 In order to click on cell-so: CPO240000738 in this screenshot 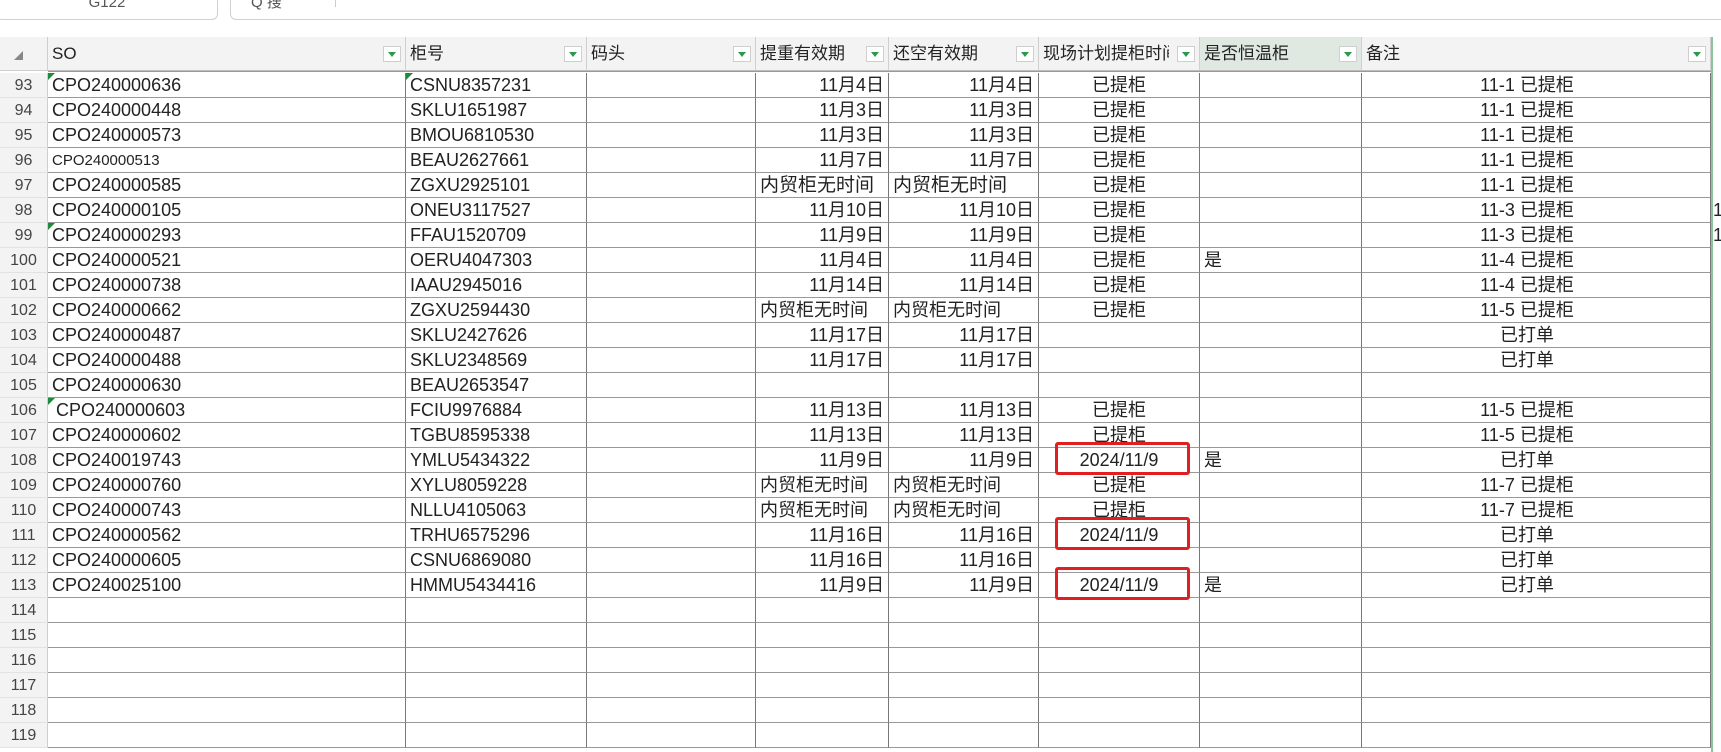, I will do `click(227, 285)`.